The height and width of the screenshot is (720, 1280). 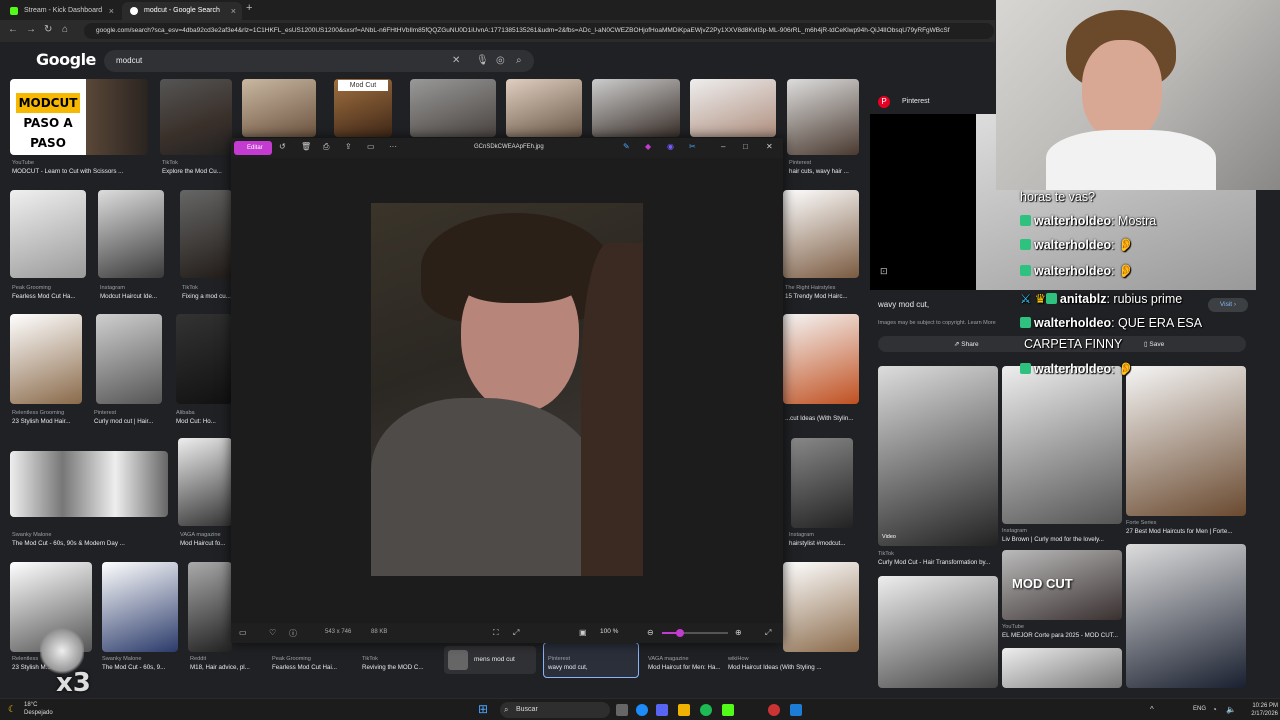 I want to click on filmstrip-icon: ▭, so click(x=243, y=632).